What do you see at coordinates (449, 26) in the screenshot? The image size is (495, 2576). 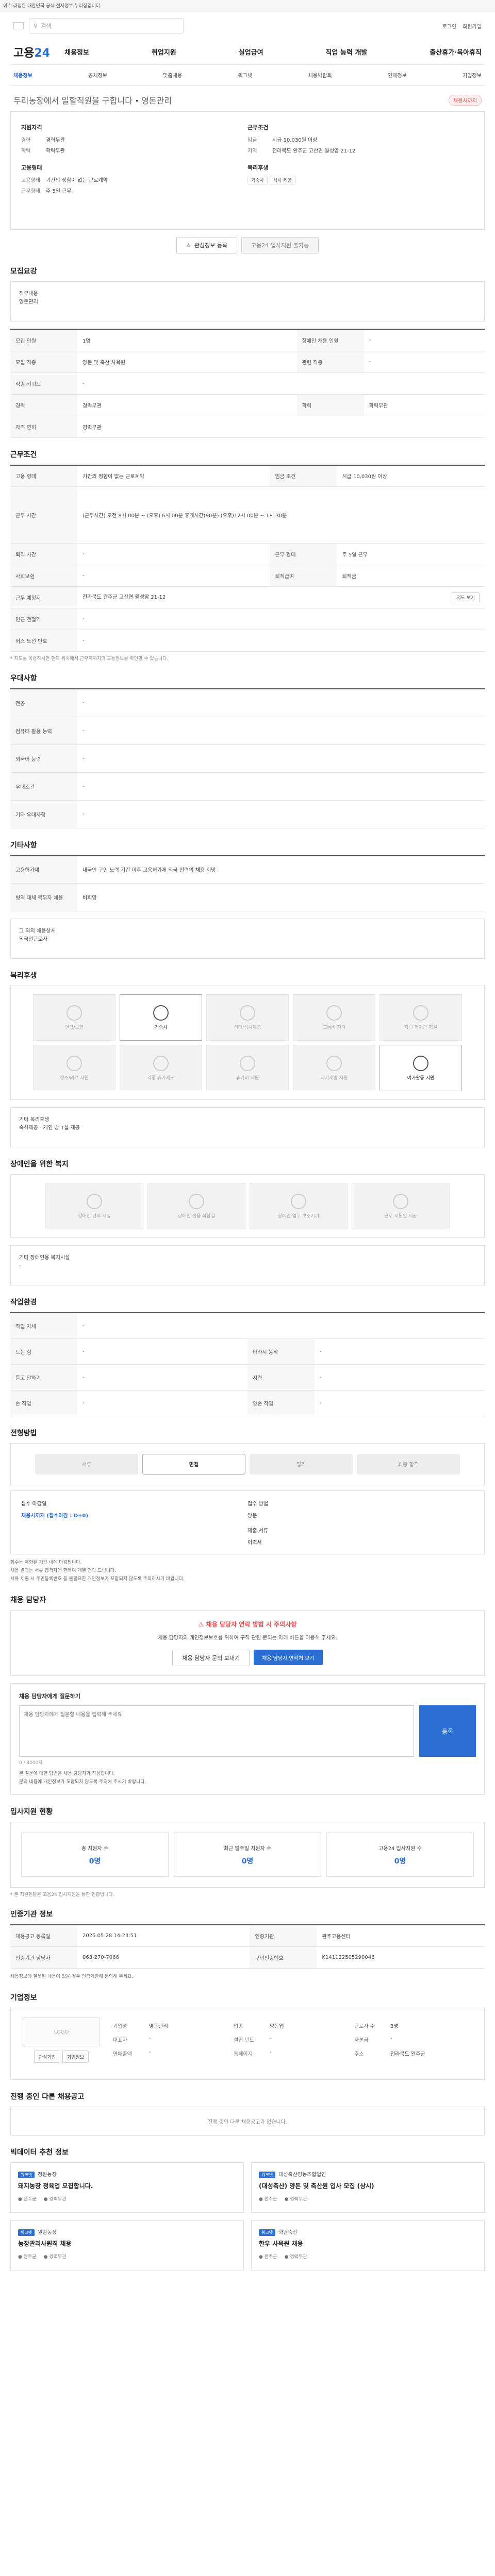 I see `login-link: 로그인` at bounding box center [449, 26].